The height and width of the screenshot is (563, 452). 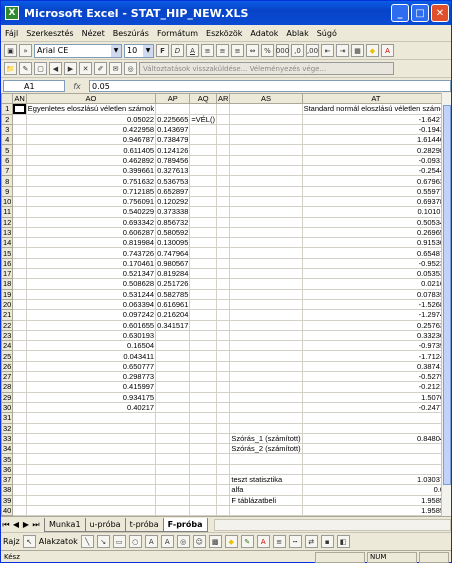 What do you see at coordinates (266, 469) in the screenshot?
I see `cell-AS36` at bounding box center [266, 469].